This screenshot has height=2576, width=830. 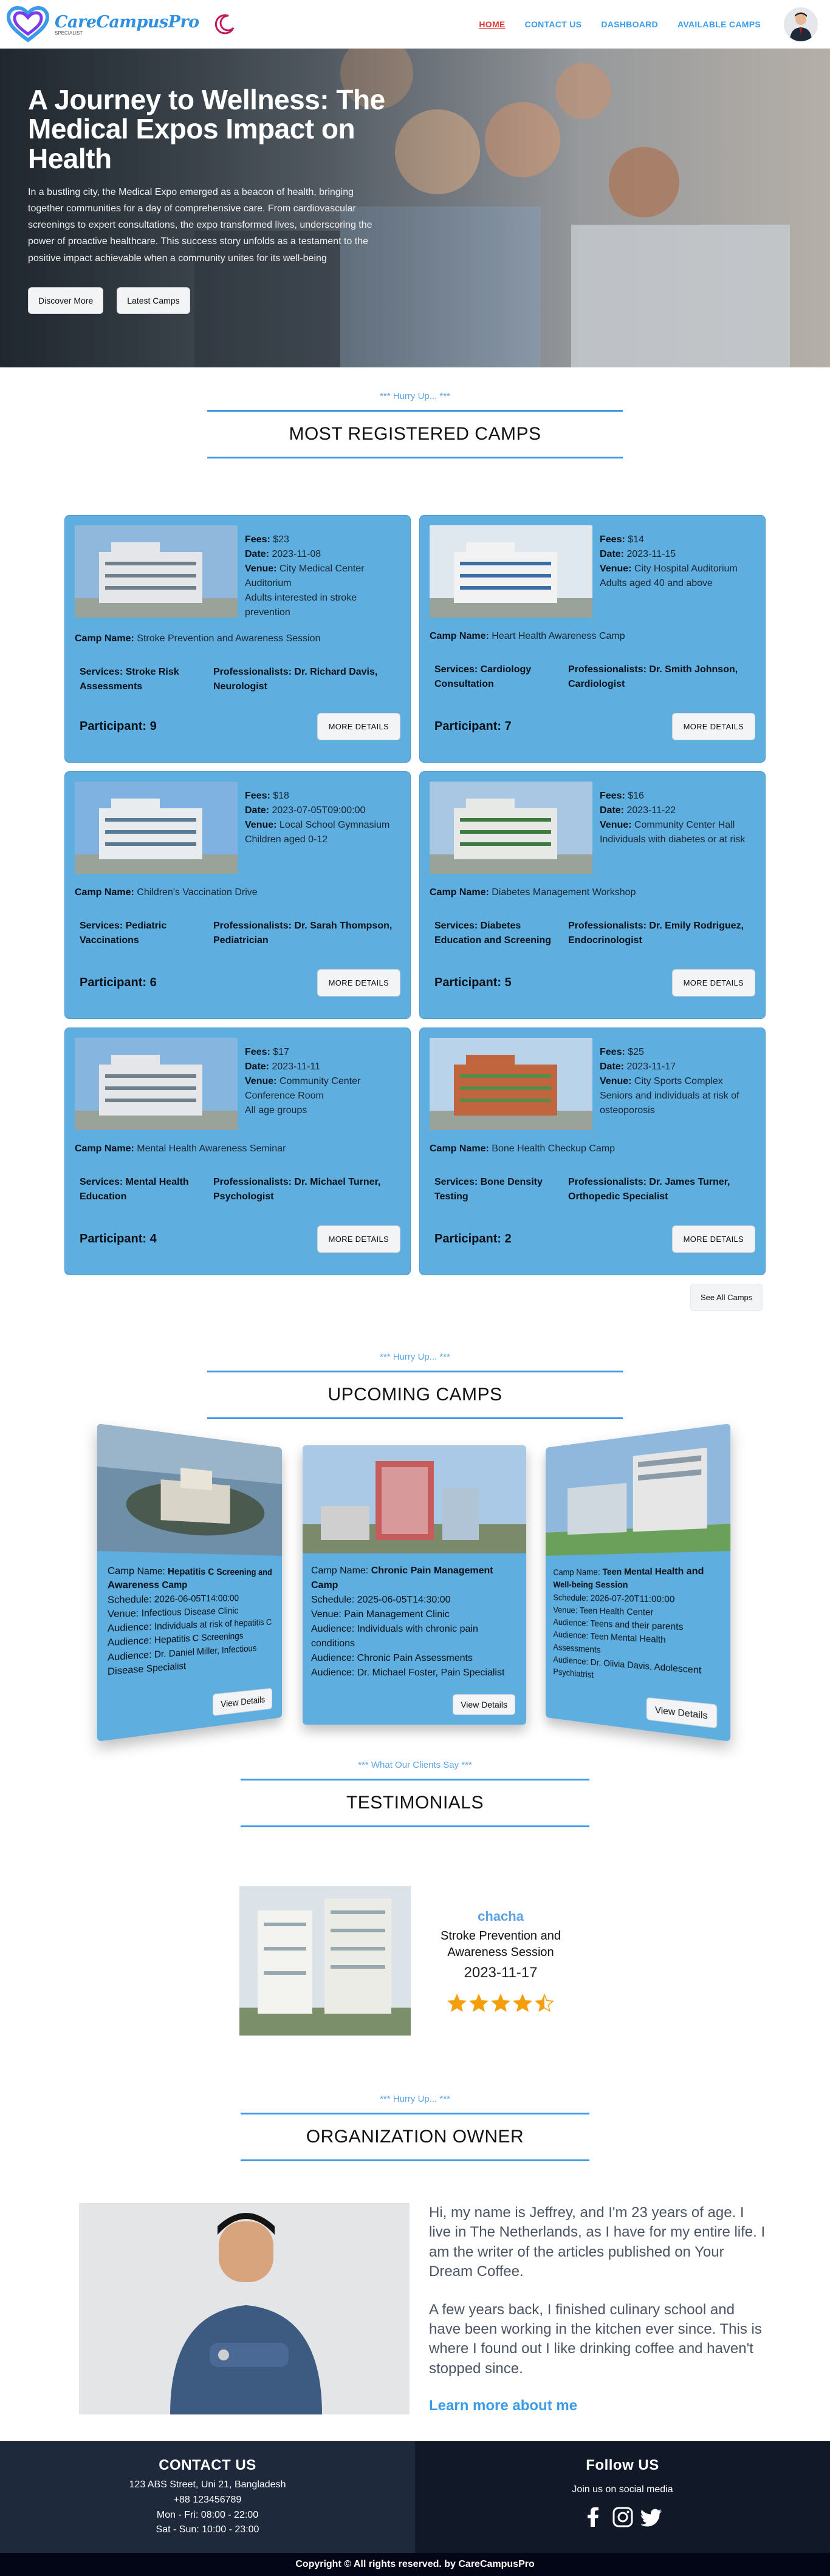 I want to click on section-title: UPCOMING CAMPS, so click(x=415, y=1395).